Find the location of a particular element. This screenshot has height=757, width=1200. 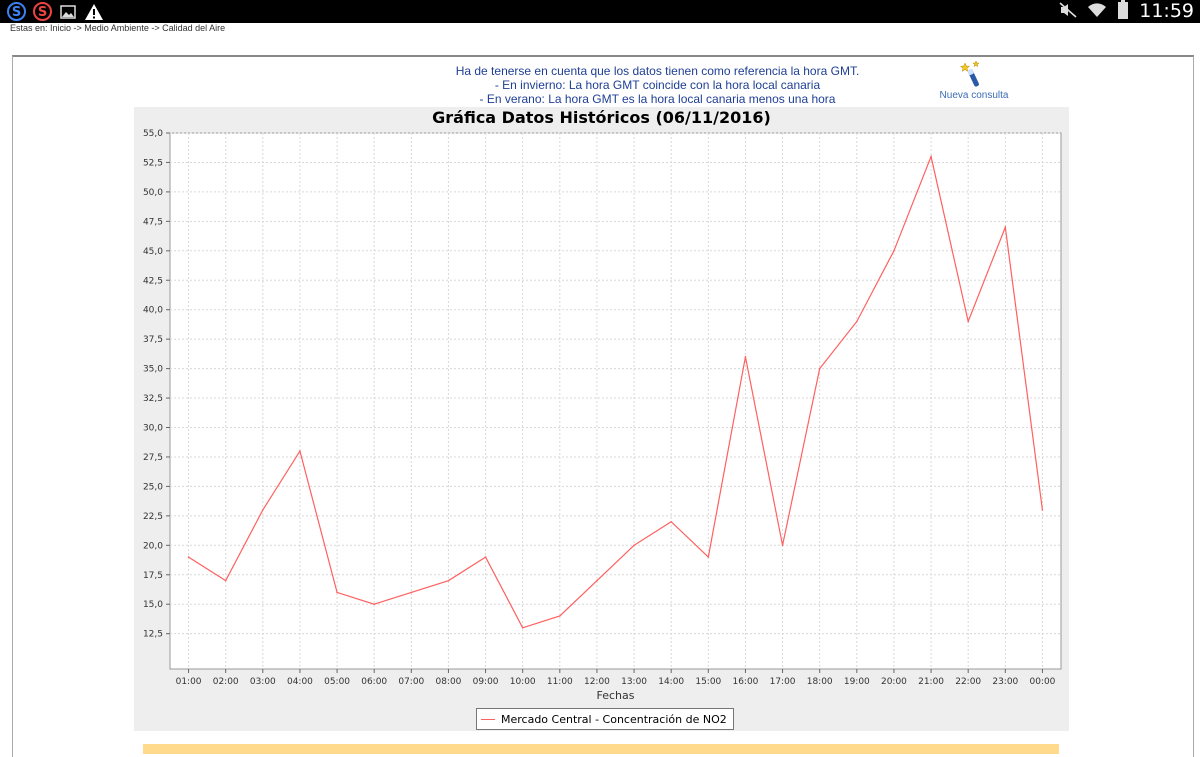

s-red-icon: S is located at coordinates (42, 11).